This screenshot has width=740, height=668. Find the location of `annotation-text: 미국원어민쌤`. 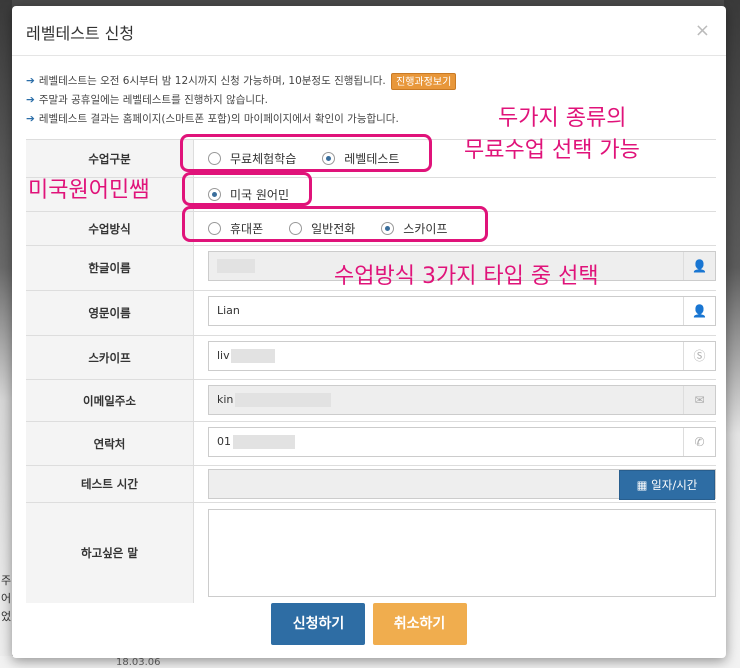

annotation-text: 미국원어민쌤 is located at coordinates (89, 190).